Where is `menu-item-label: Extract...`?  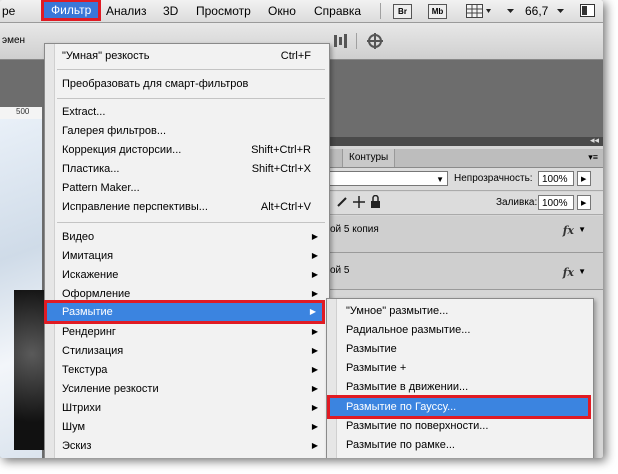
menu-item-label: Extract... is located at coordinates (84, 112).